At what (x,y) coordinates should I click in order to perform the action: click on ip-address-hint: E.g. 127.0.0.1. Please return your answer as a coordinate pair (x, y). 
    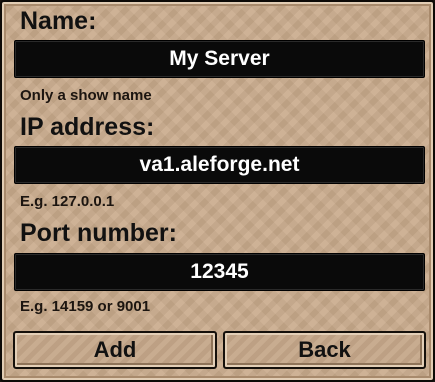
    Looking at the image, I should click on (67, 201).